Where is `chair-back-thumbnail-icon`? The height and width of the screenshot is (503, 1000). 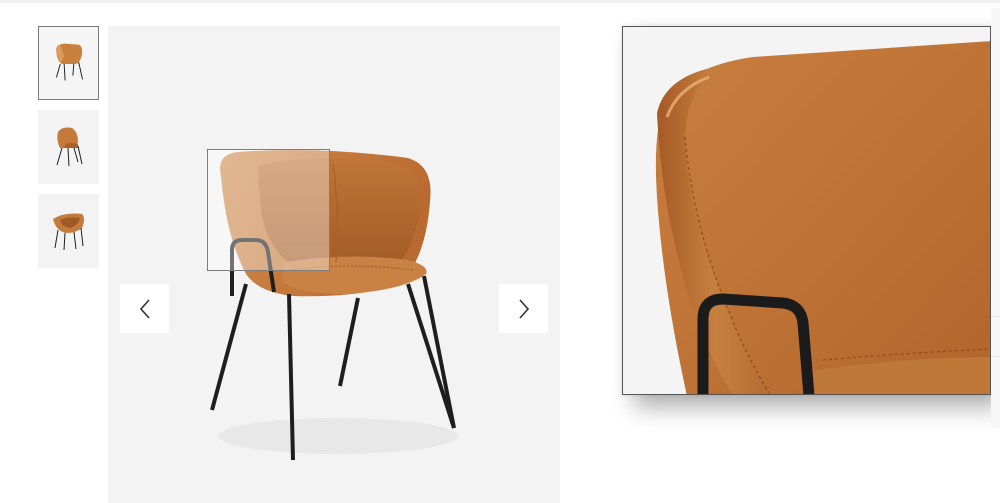
chair-back-thumbnail-icon is located at coordinates (68, 232).